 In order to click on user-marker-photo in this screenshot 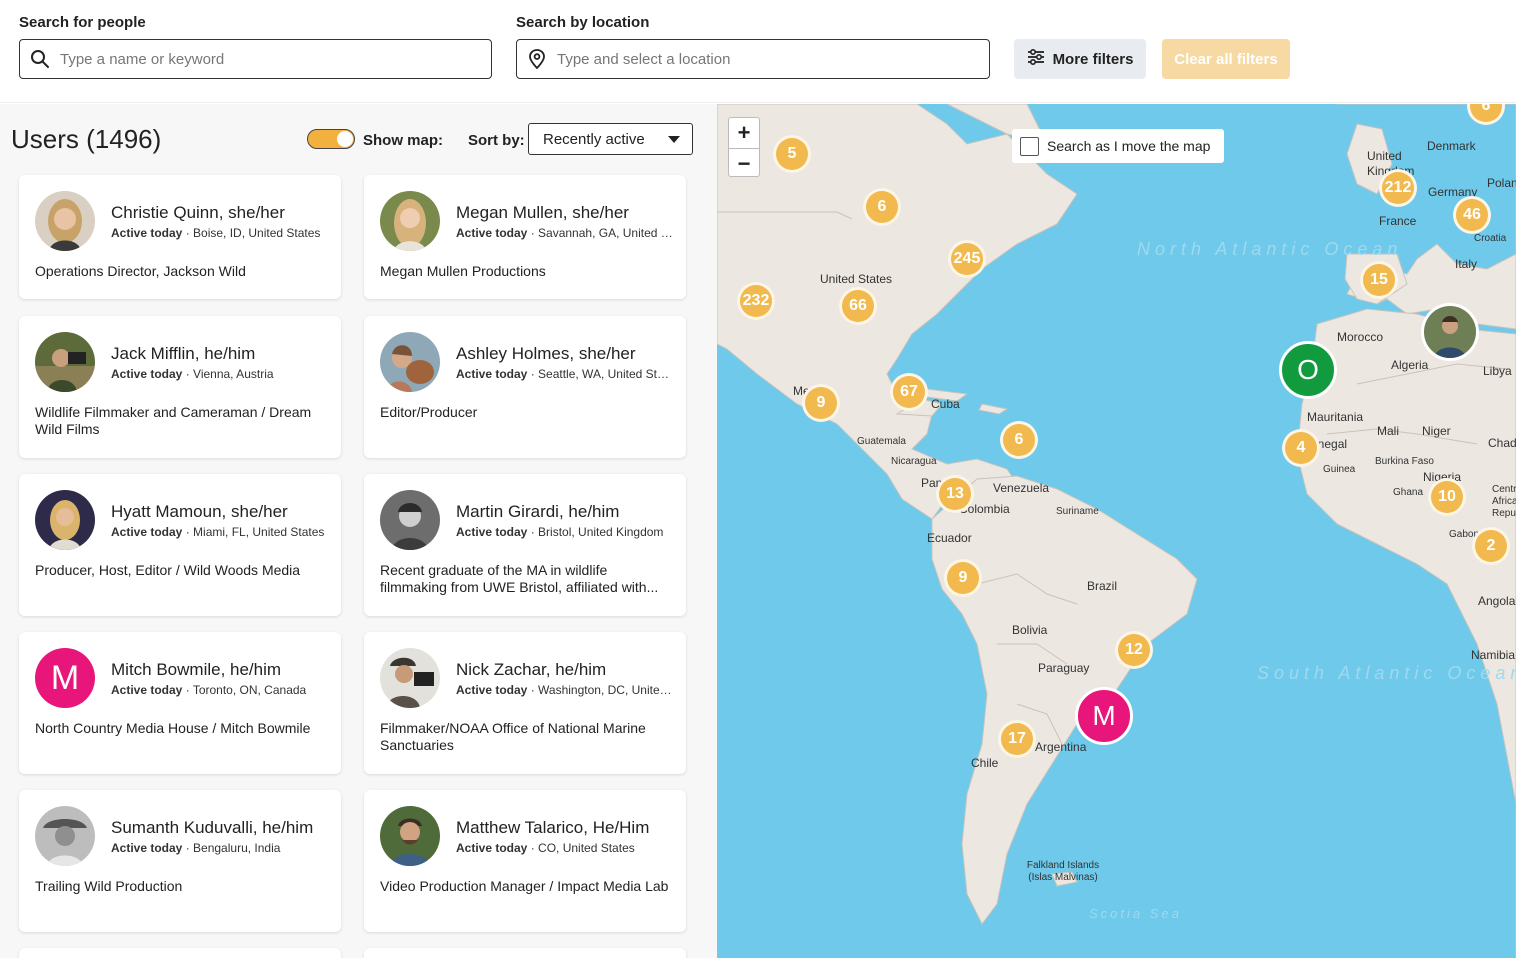, I will do `click(1450, 332)`.